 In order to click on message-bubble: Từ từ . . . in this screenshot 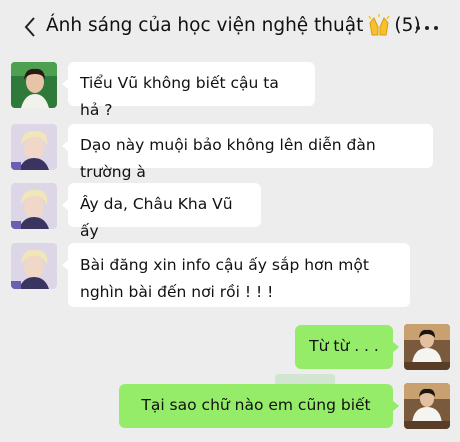, I will do `click(347, 347)`.